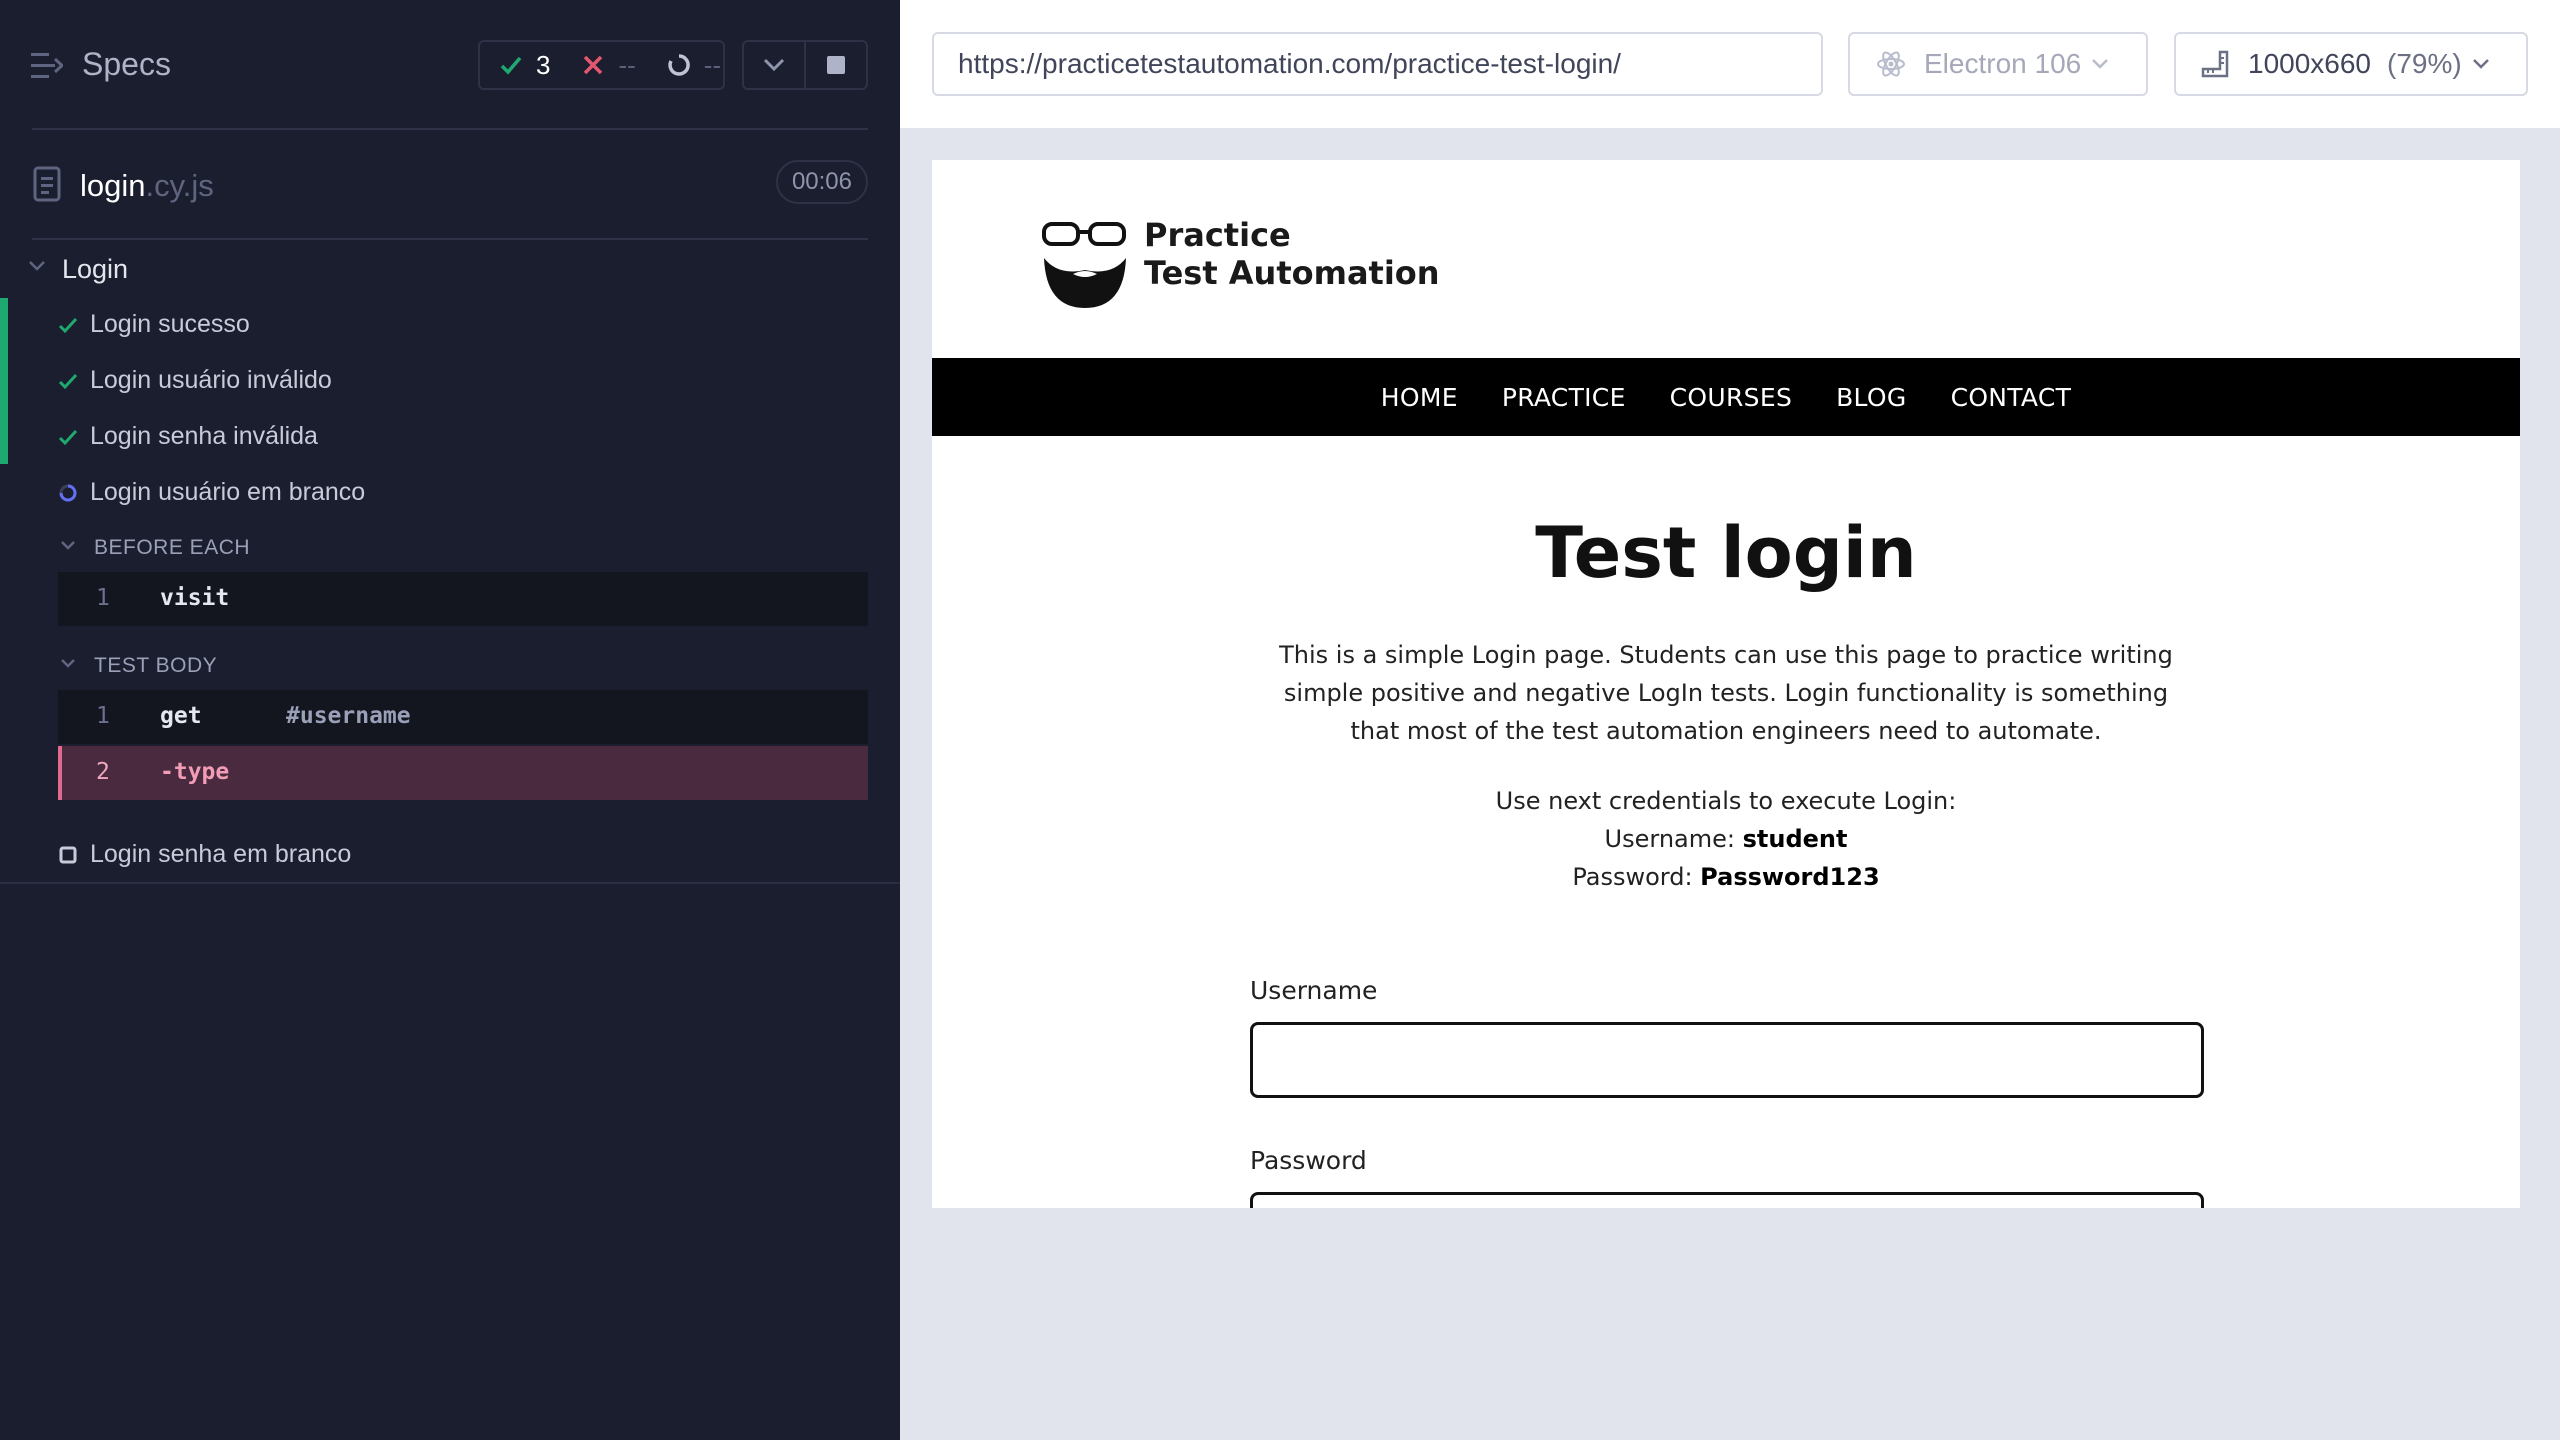  Describe the element at coordinates (450, 883) in the screenshot. I see `list-end-divider` at that location.